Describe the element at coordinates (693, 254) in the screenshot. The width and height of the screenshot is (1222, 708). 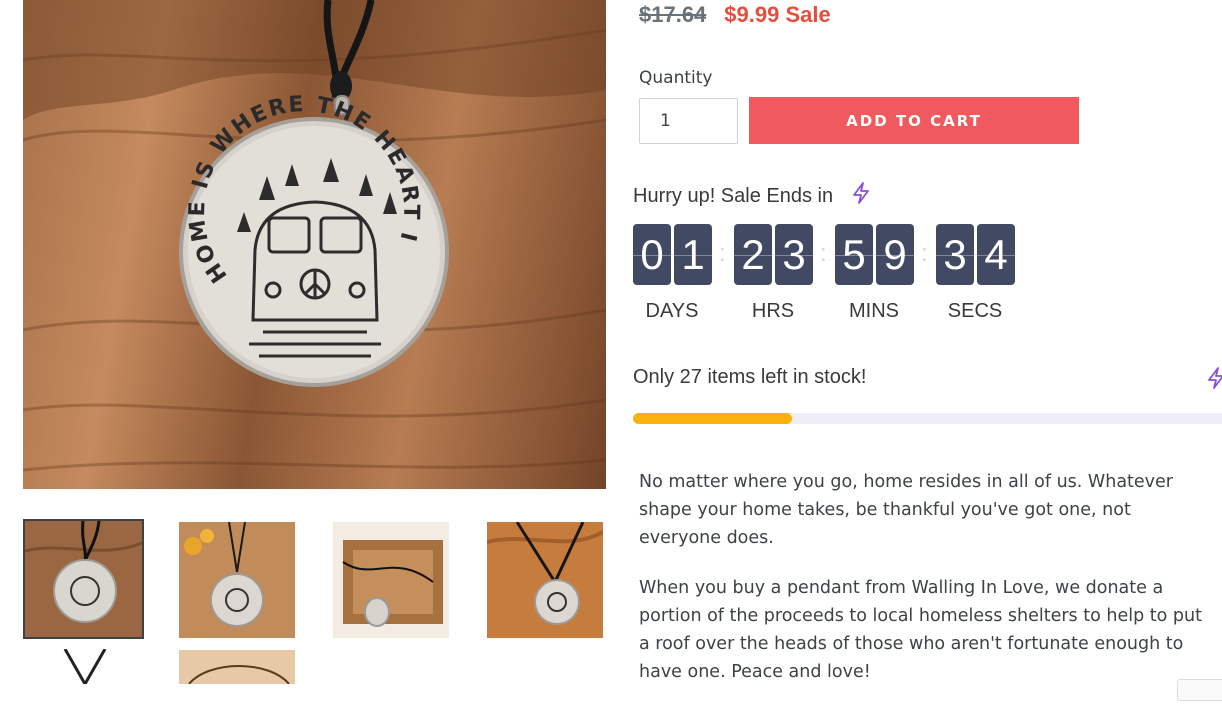
I see `days-digit-2: 1` at that location.